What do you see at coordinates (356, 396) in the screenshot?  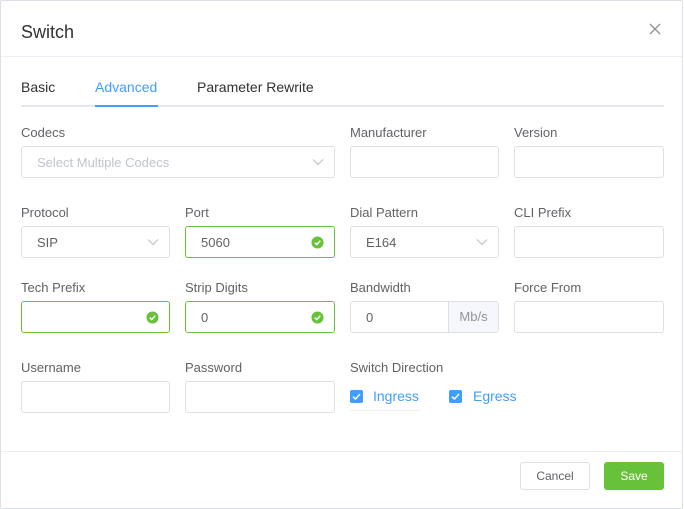 I see `ingress-checkbox` at bounding box center [356, 396].